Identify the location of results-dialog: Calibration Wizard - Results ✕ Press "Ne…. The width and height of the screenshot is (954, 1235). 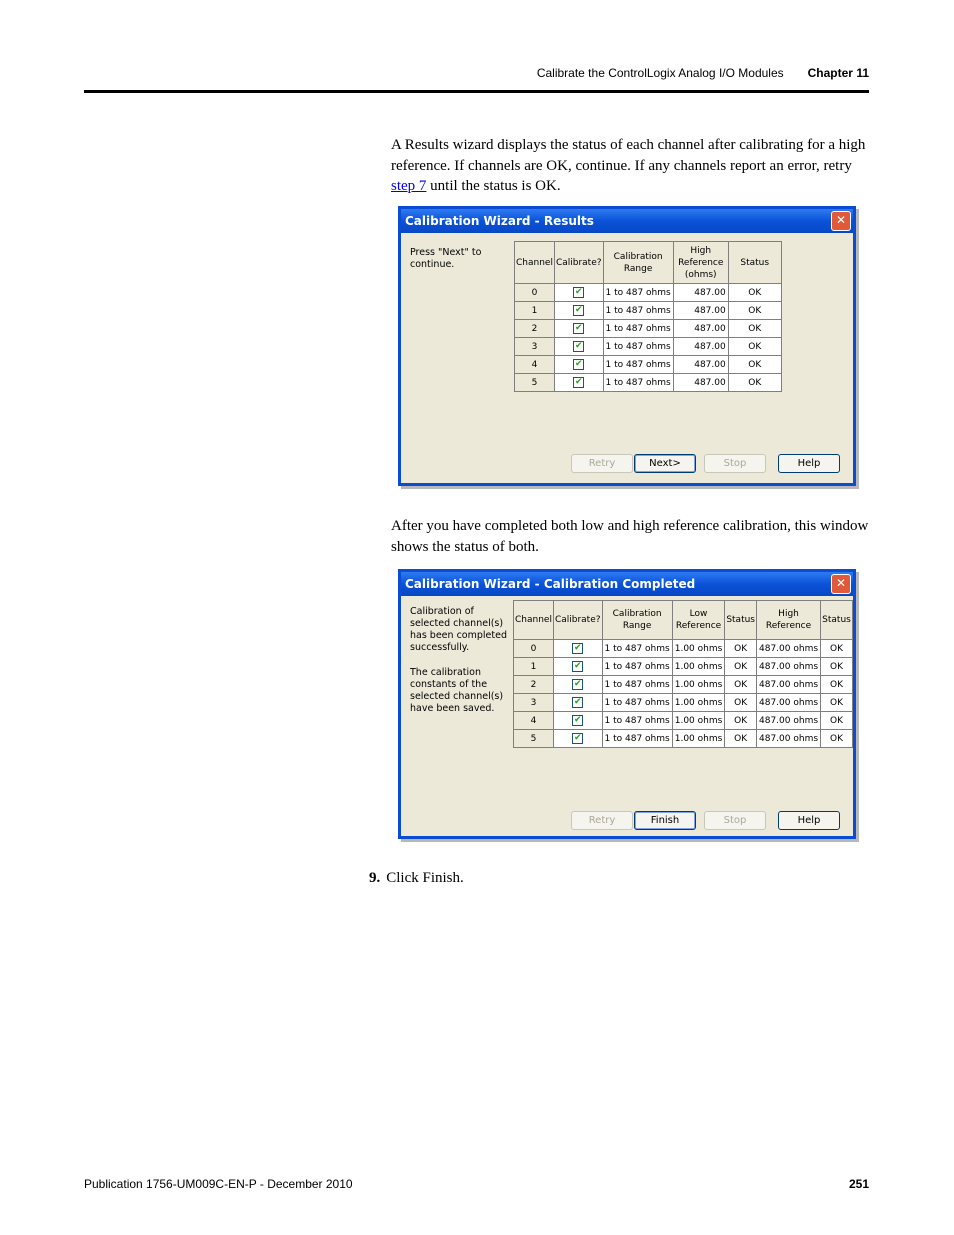
(627, 346).